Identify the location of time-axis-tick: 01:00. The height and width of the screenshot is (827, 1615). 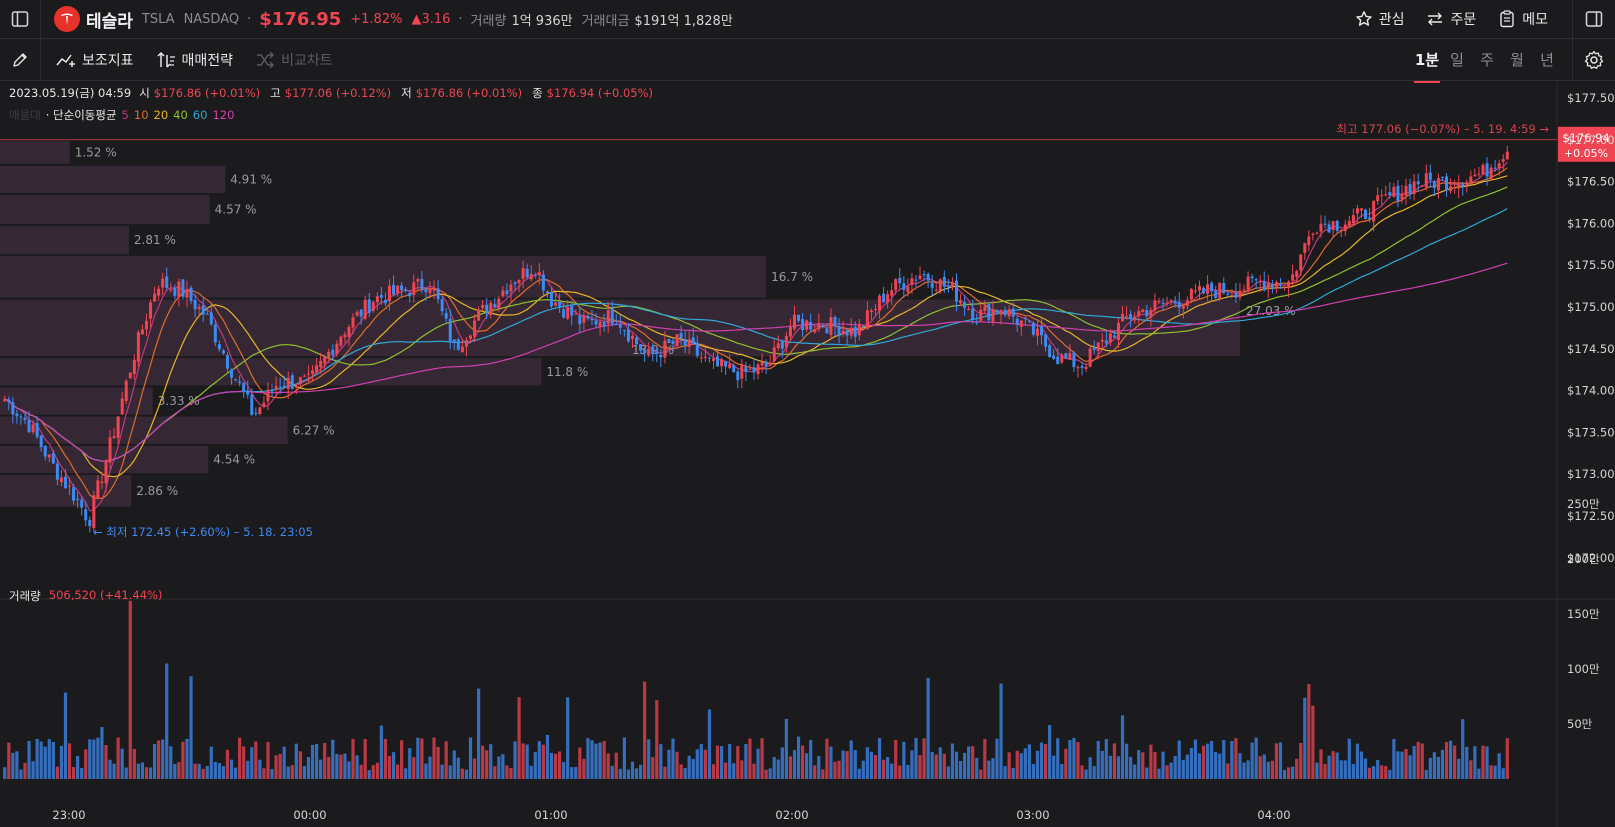
(550, 815).